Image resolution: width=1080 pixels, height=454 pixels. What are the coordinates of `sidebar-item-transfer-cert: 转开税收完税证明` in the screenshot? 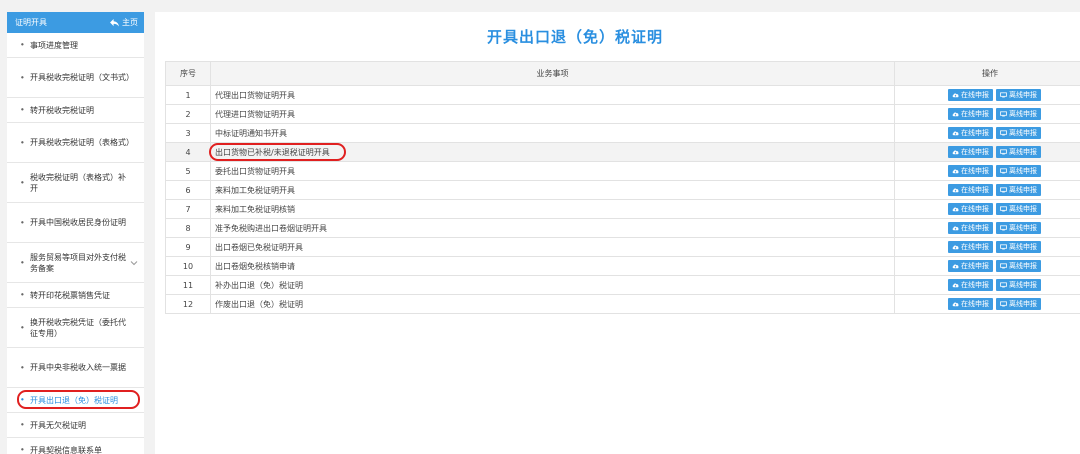 It's located at (75, 110).